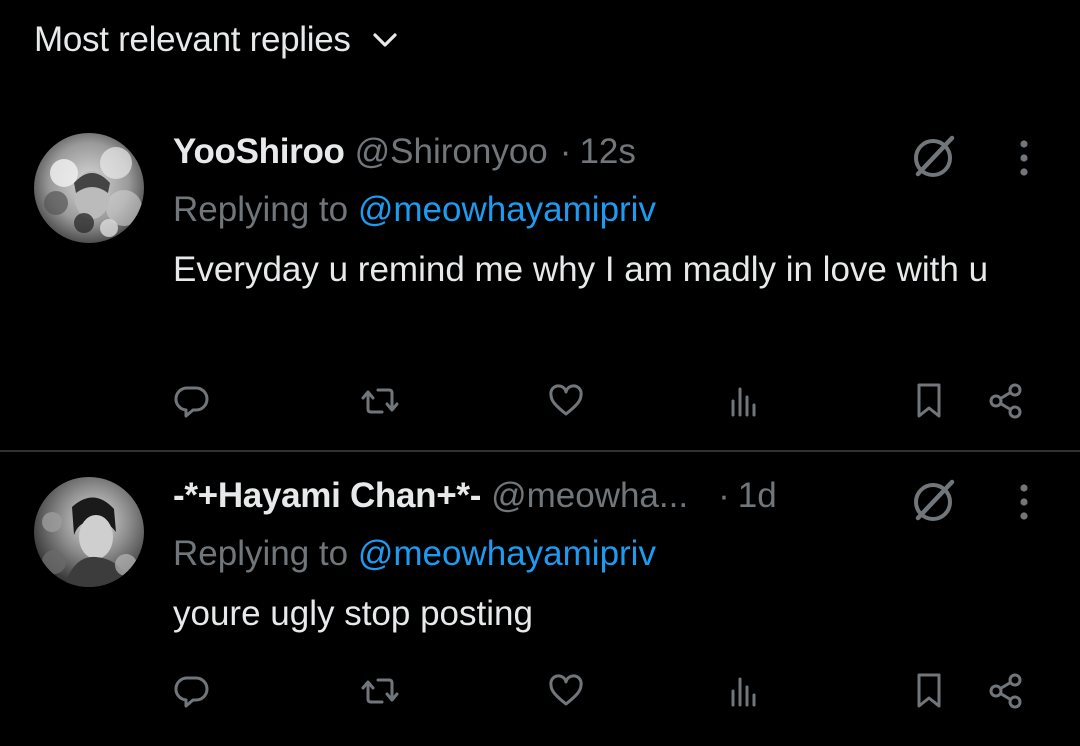  Describe the element at coordinates (451, 152) in the screenshot. I see `user-handle: @Shironyoo` at that location.